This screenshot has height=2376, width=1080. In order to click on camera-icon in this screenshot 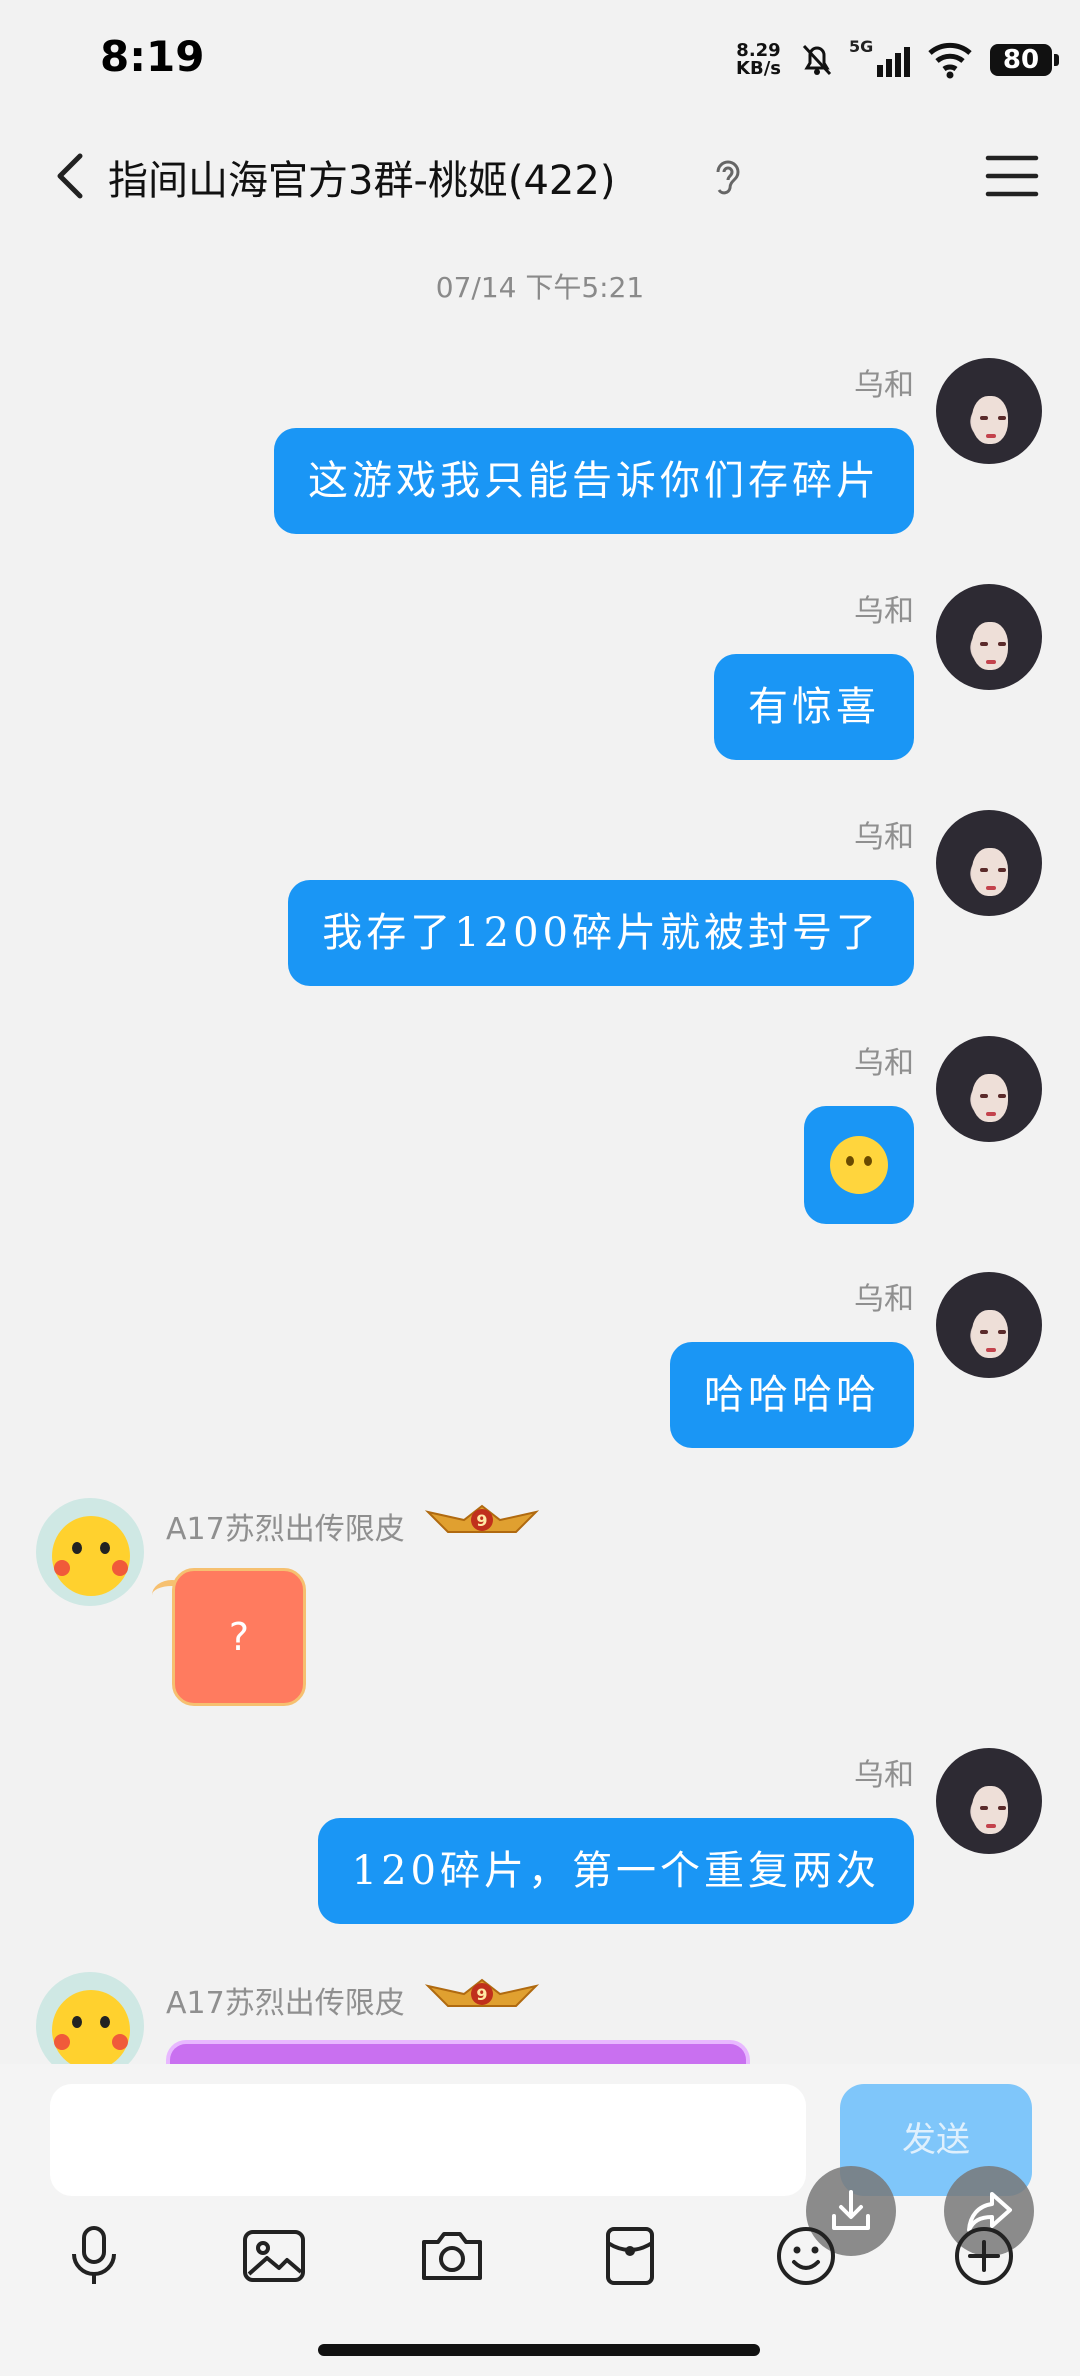, I will do `click(452, 2256)`.